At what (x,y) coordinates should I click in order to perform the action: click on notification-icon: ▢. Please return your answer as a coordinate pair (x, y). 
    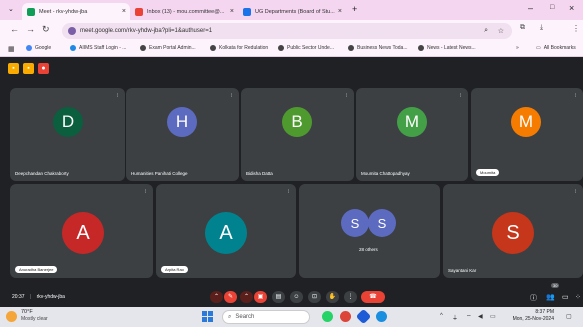
    Looking at the image, I should click on (569, 316).